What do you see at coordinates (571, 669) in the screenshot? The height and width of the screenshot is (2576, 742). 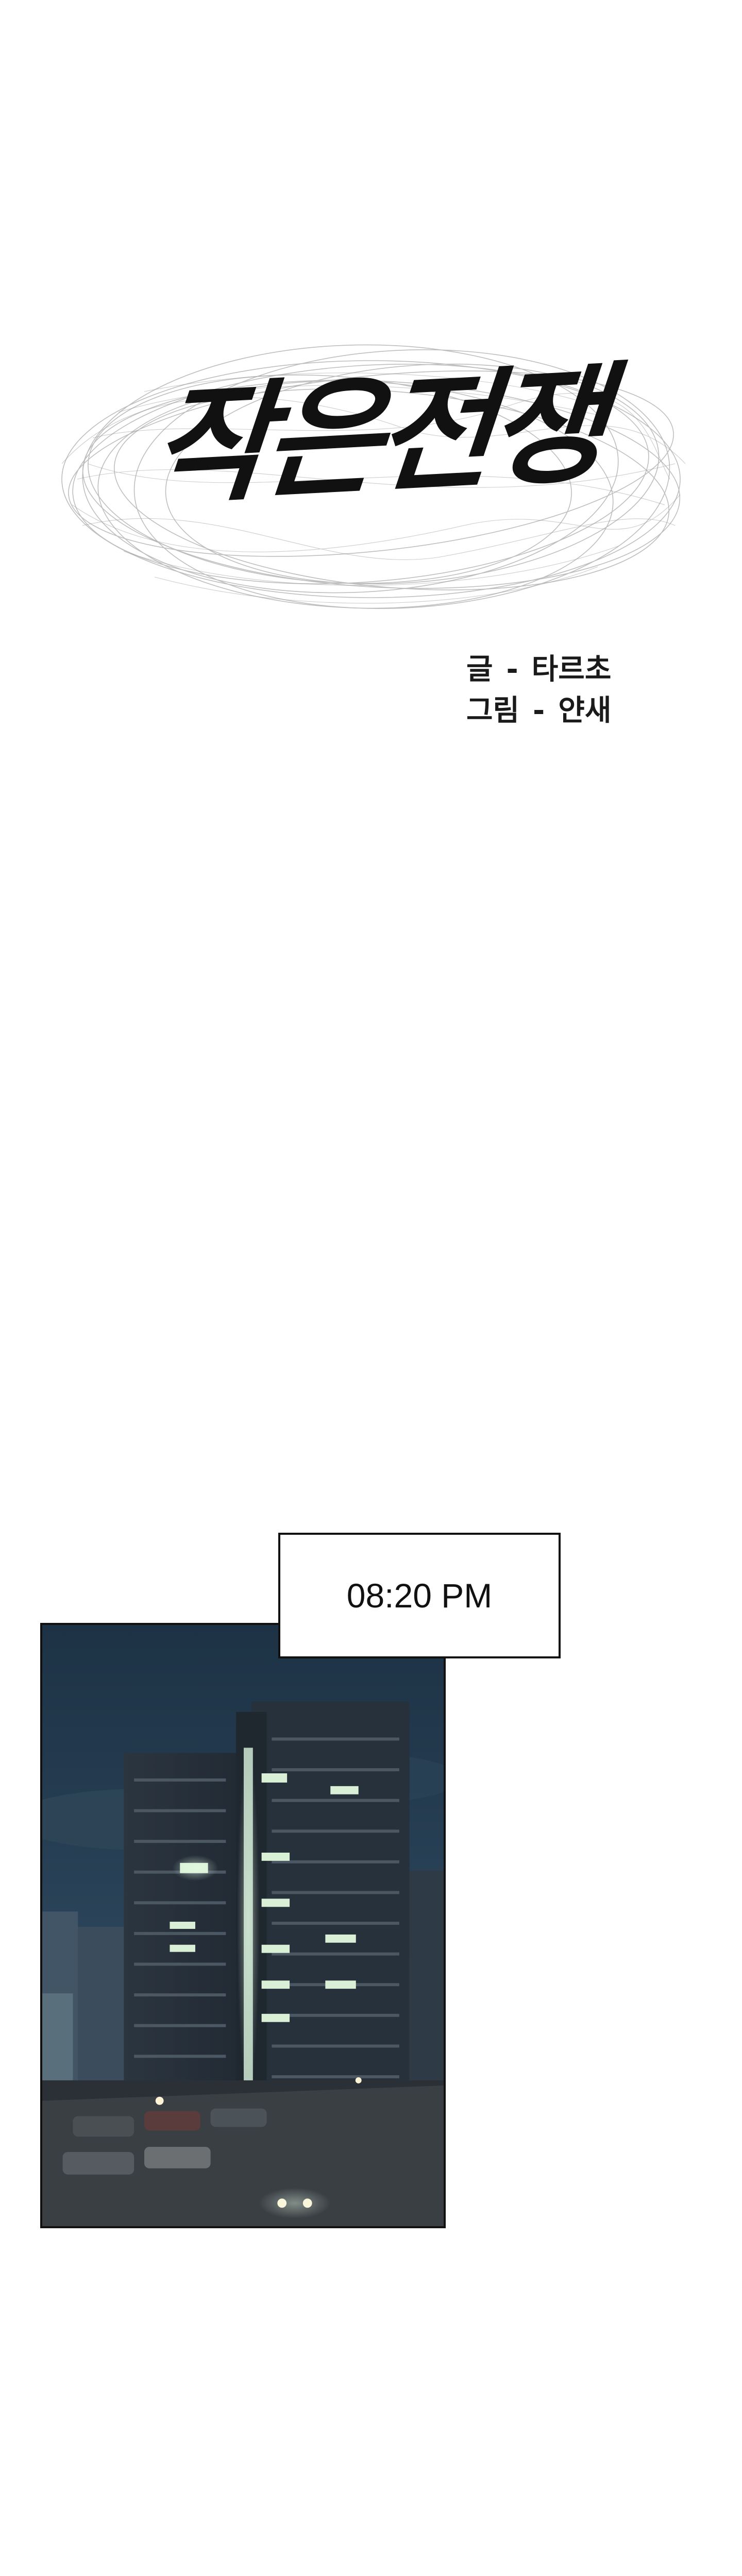 I see `credit-name: 타르초` at bounding box center [571, 669].